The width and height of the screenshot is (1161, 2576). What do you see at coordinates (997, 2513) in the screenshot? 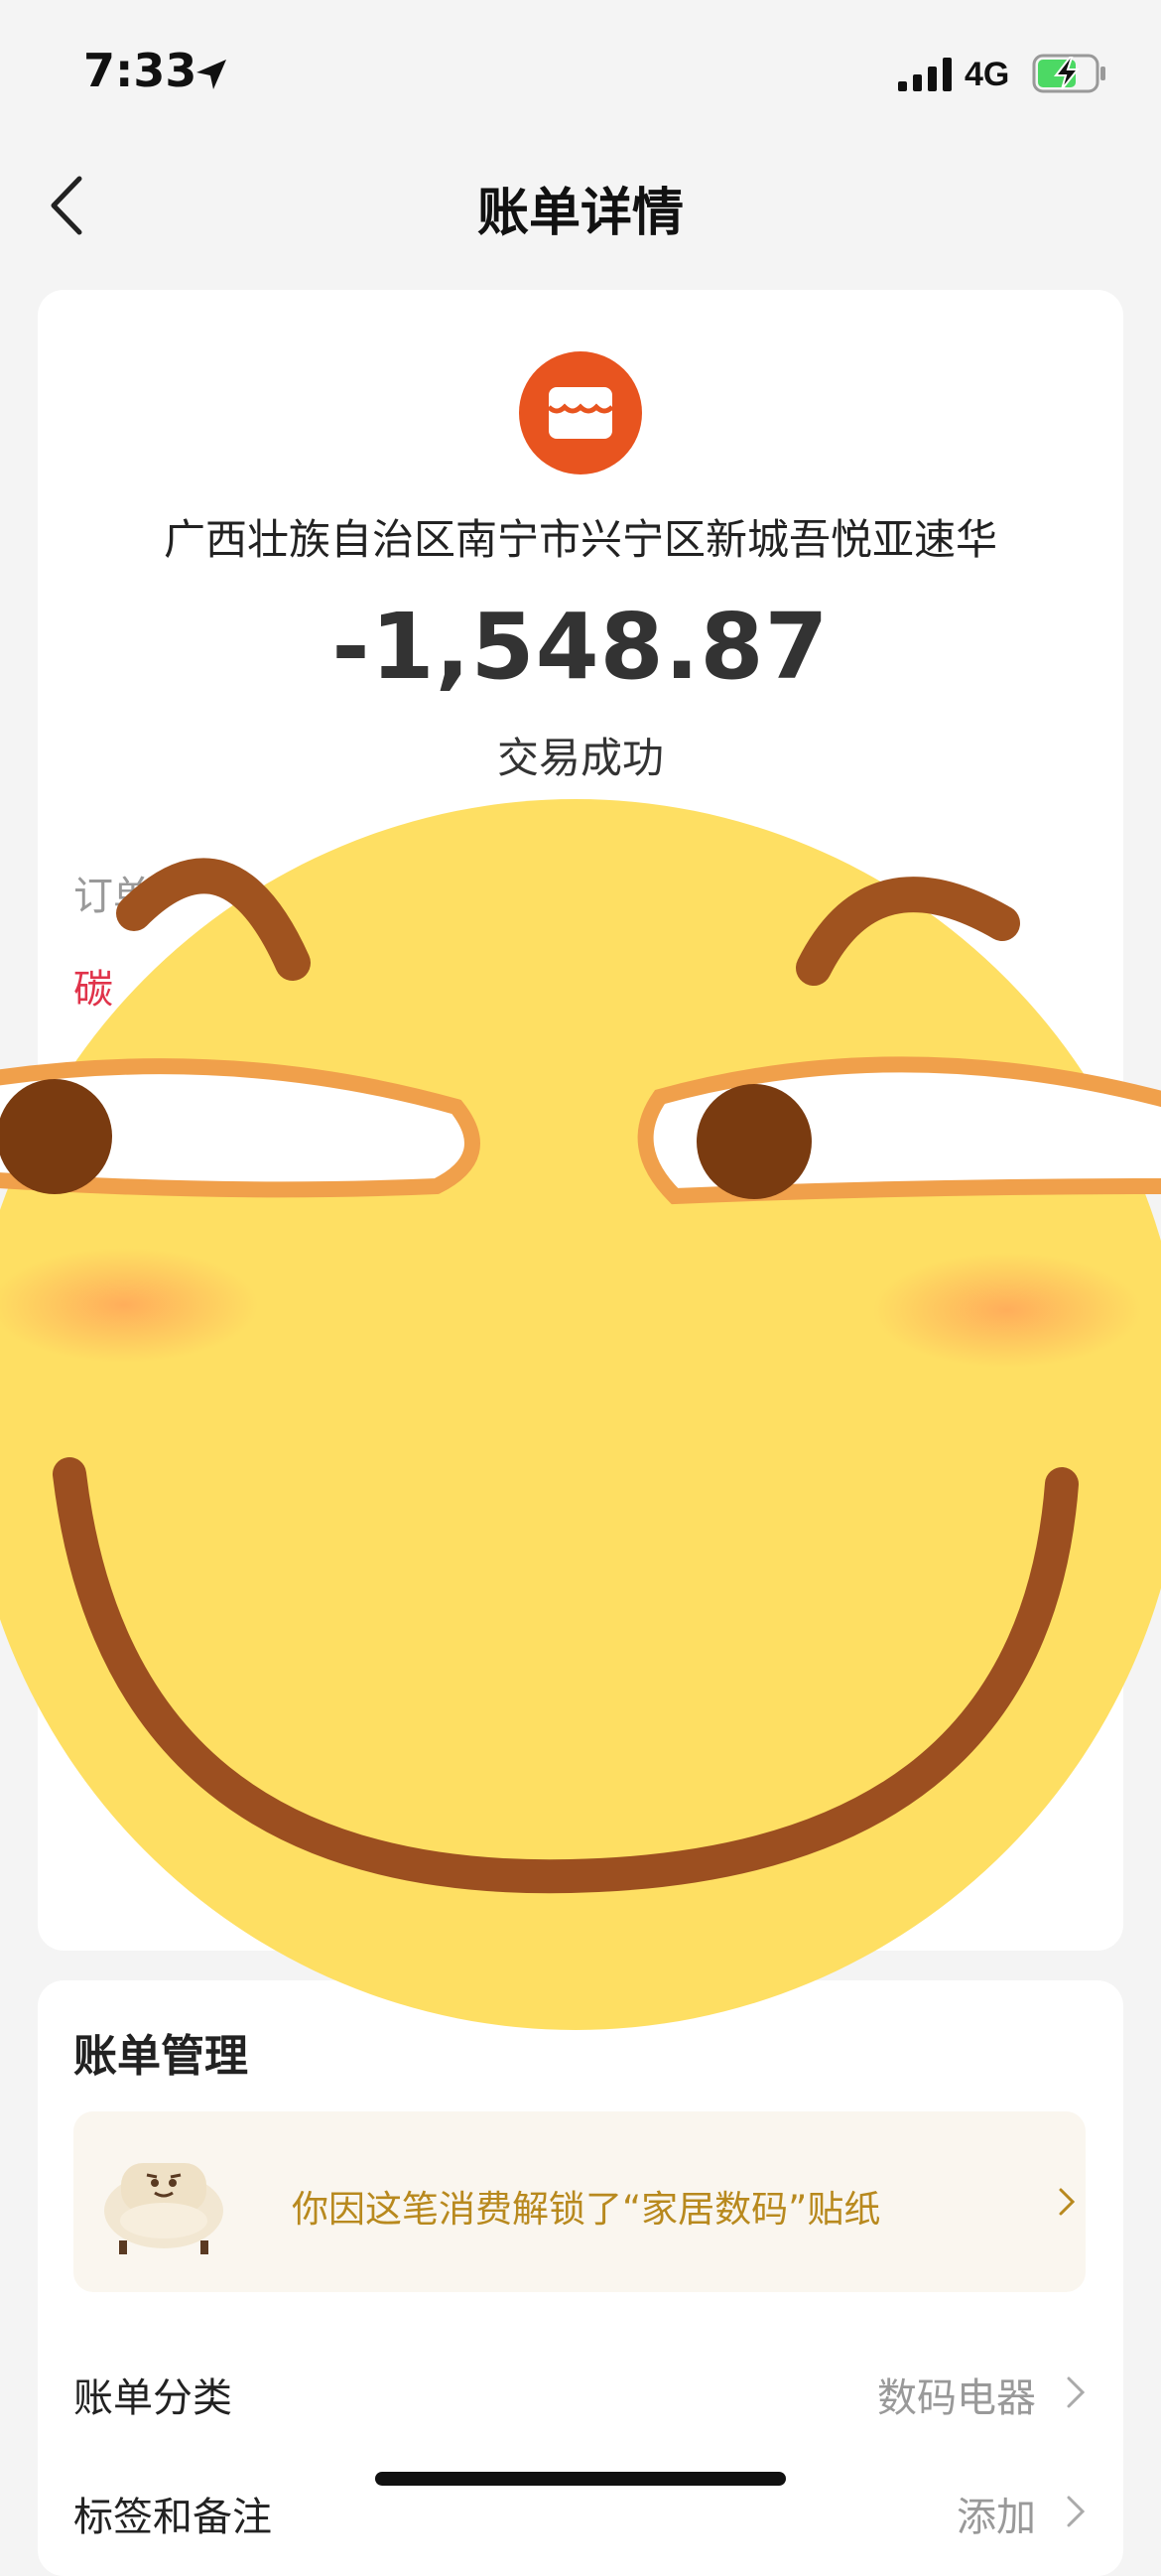
I see `tags-notes-value: 添加` at bounding box center [997, 2513].